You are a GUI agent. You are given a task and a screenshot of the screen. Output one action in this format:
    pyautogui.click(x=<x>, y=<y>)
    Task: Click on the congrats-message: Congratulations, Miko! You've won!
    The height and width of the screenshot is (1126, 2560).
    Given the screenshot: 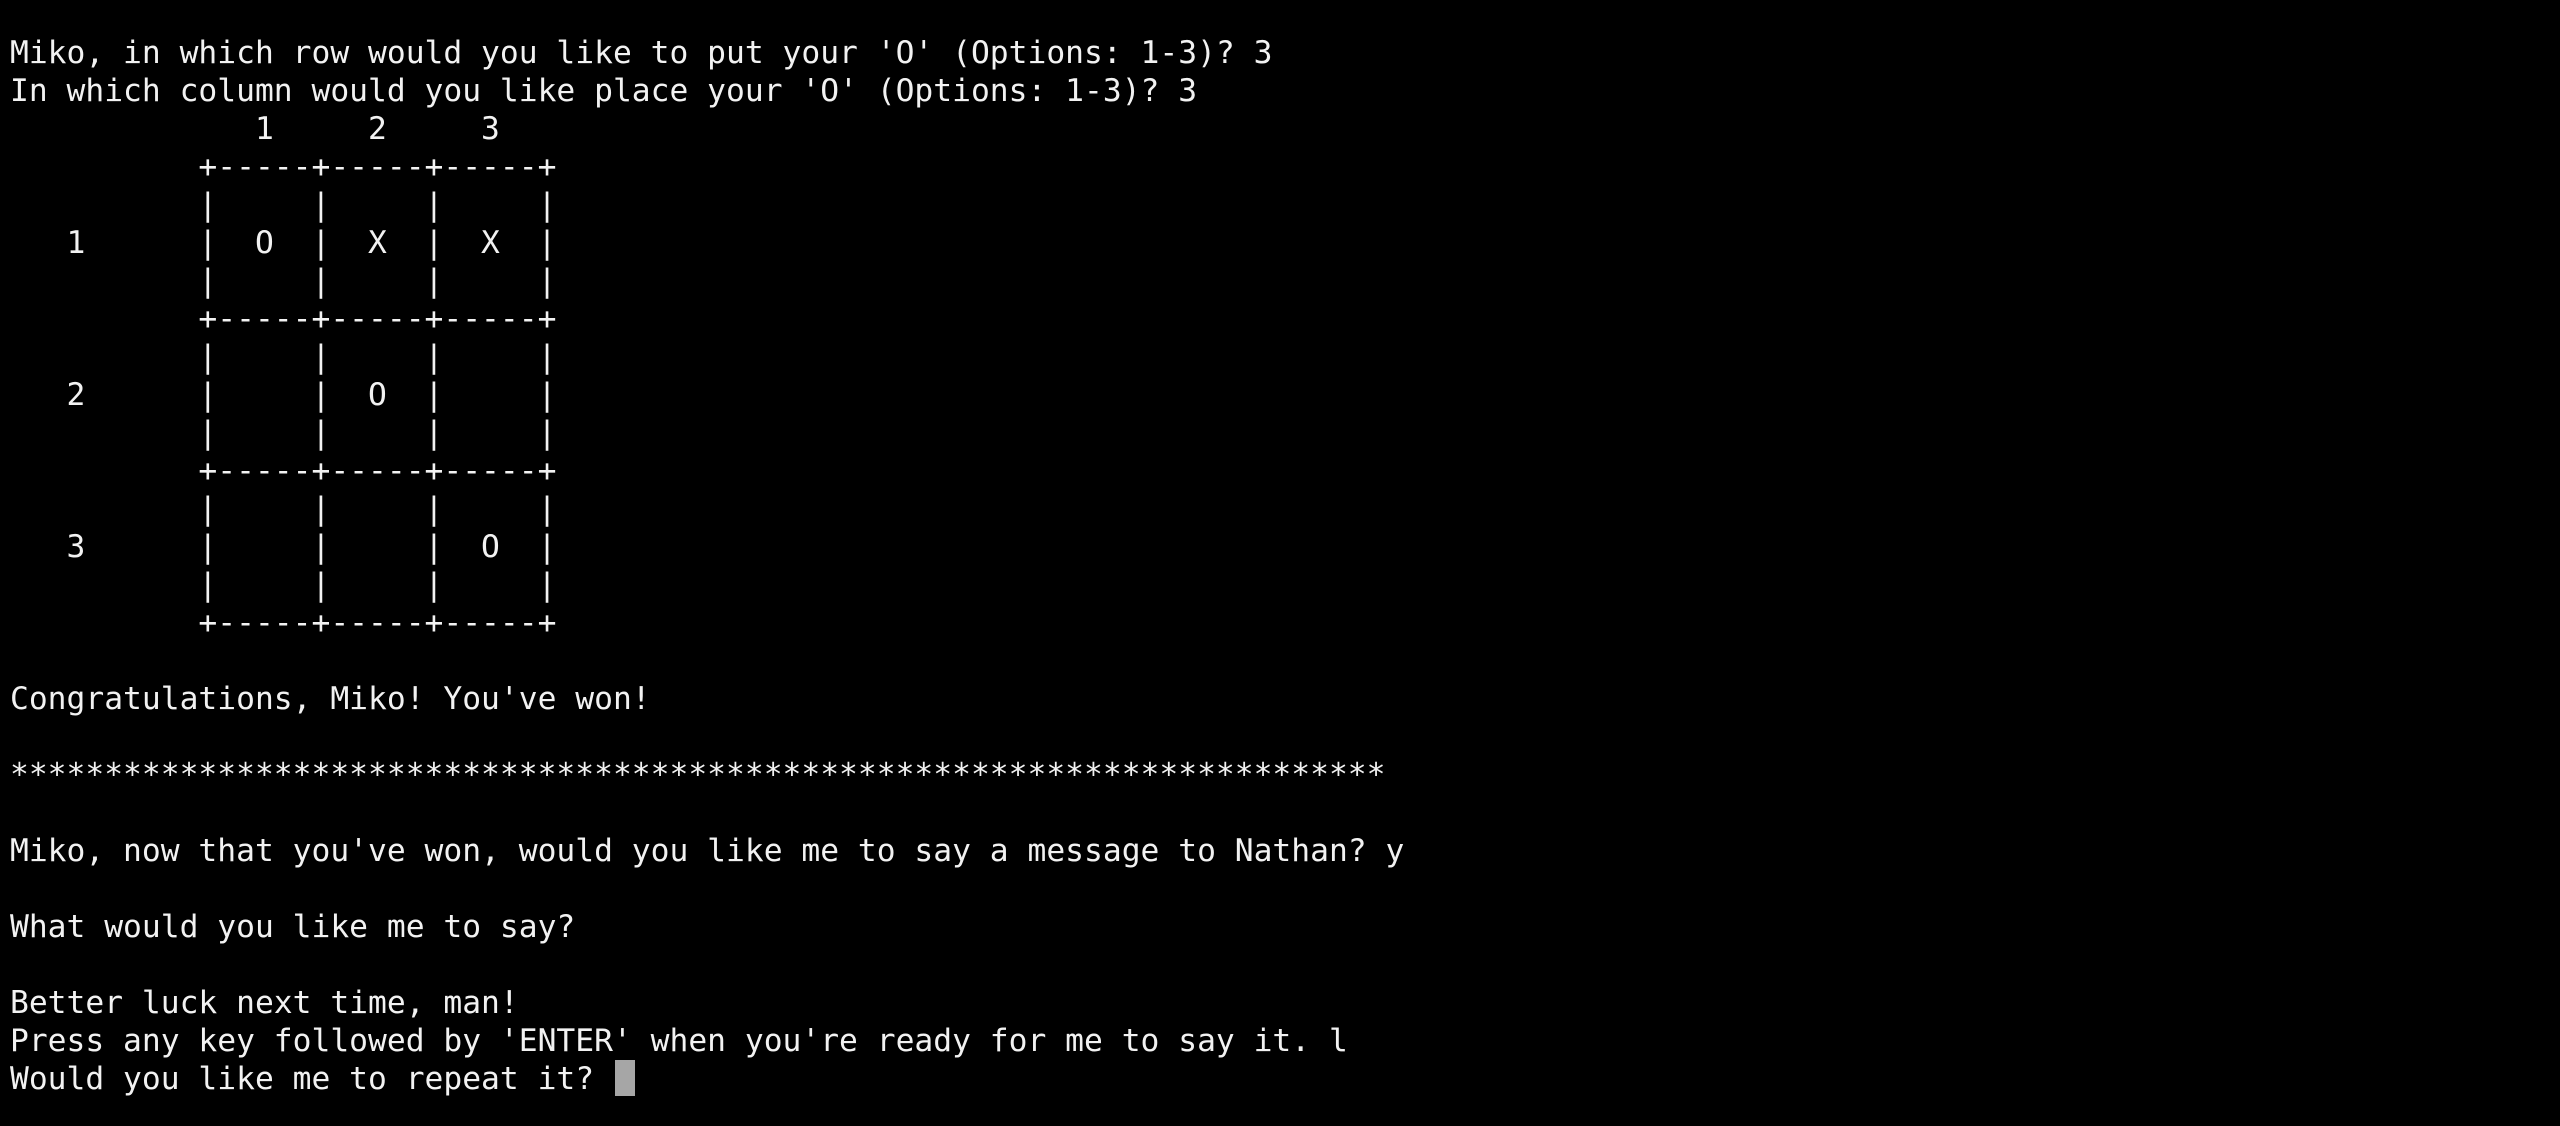 What is the action you would take?
    pyautogui.click(x=330, y=699)
    